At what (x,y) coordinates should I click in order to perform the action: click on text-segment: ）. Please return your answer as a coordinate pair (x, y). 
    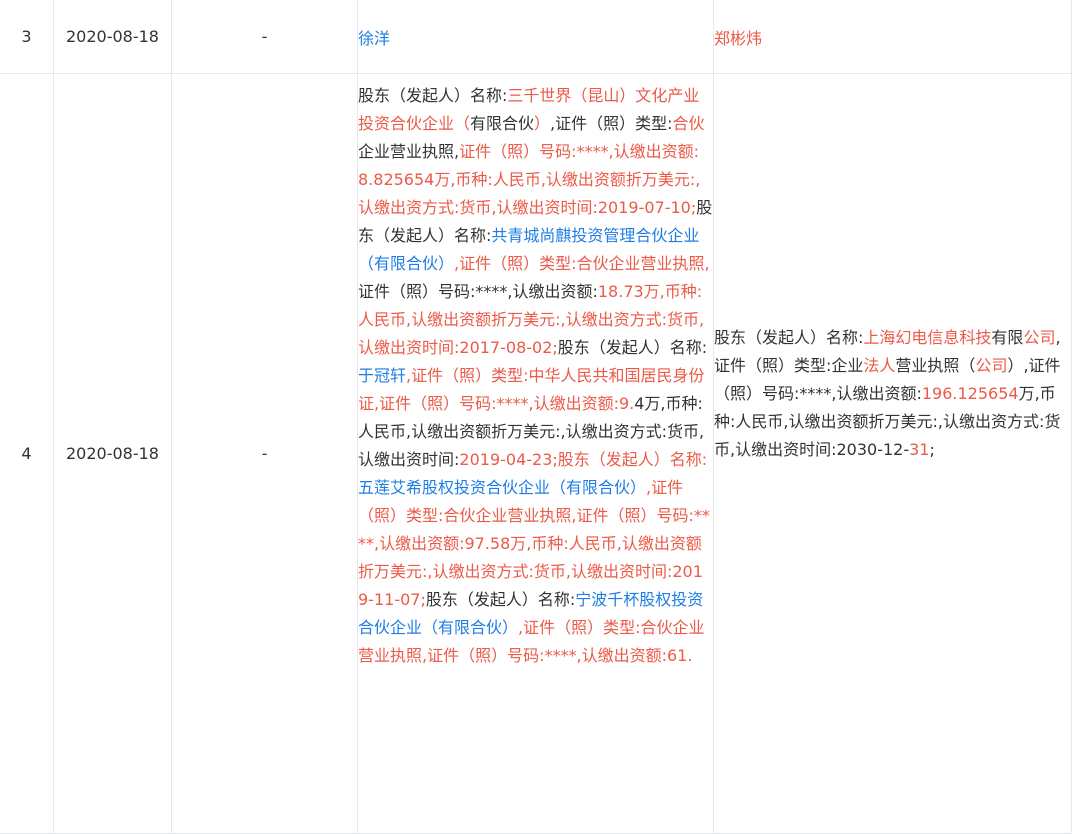
    Looking at the image, I should click on (542, 123).